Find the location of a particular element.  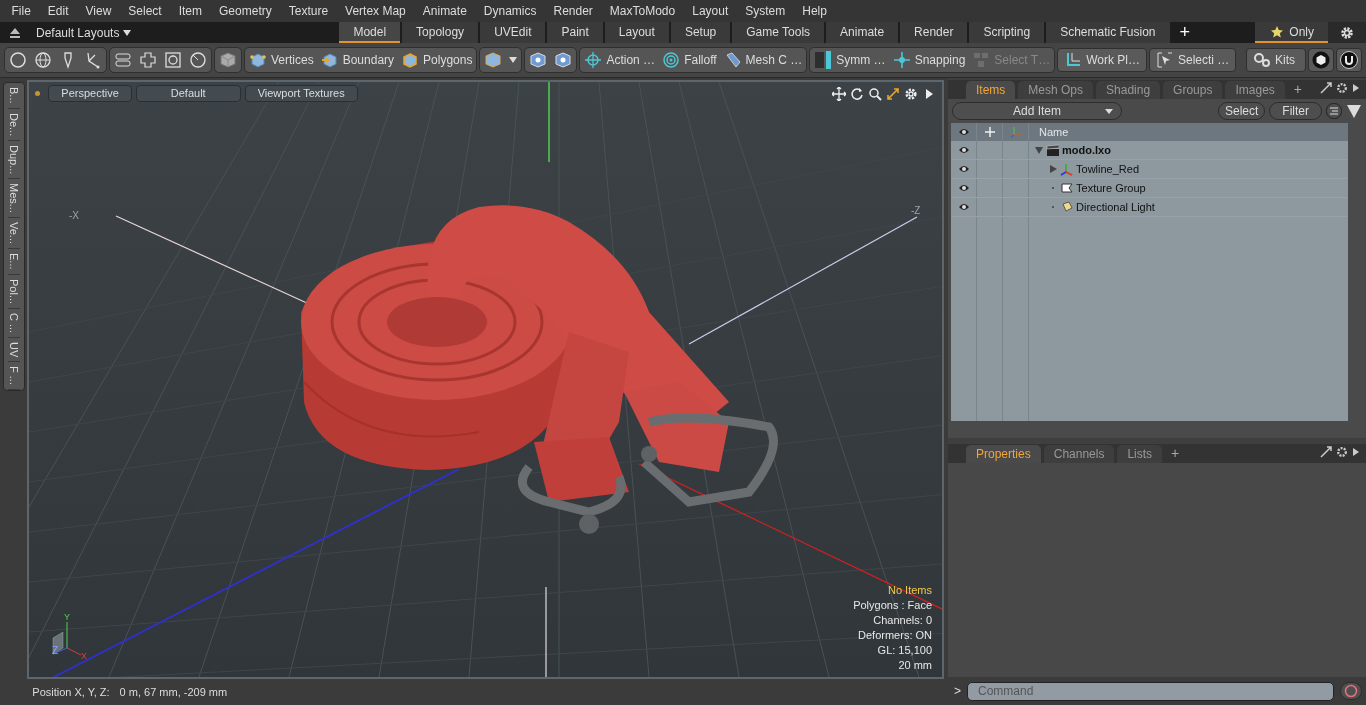

lamp-icon is located at coordinates (1066, 207).